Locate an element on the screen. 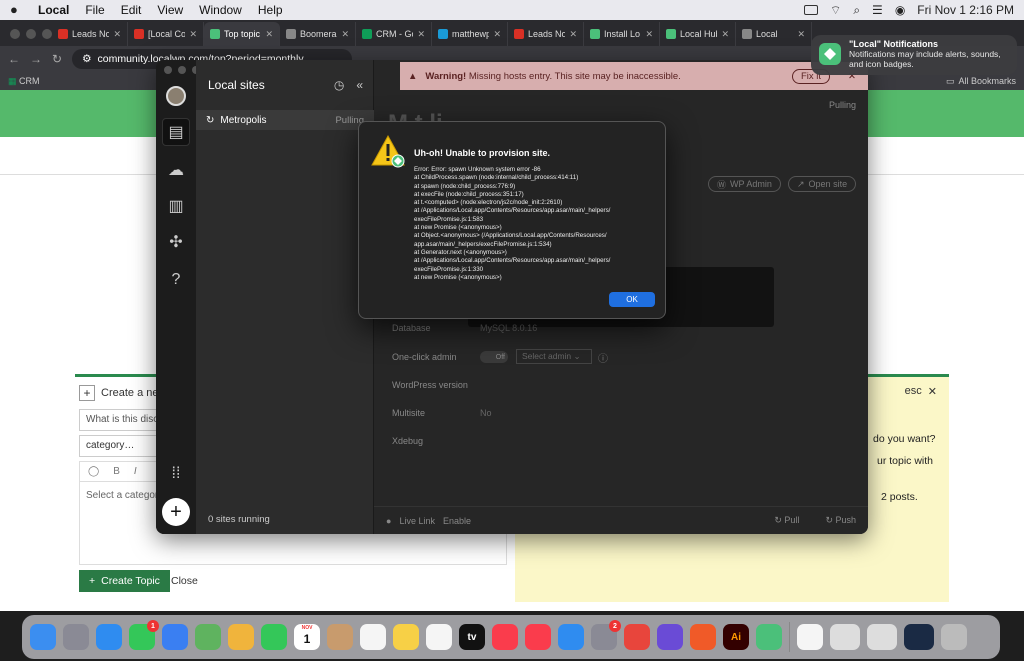 The width and height of the screenshot is (1024, 661). siri-icon: ◉ is located at coordinates (900, 10).